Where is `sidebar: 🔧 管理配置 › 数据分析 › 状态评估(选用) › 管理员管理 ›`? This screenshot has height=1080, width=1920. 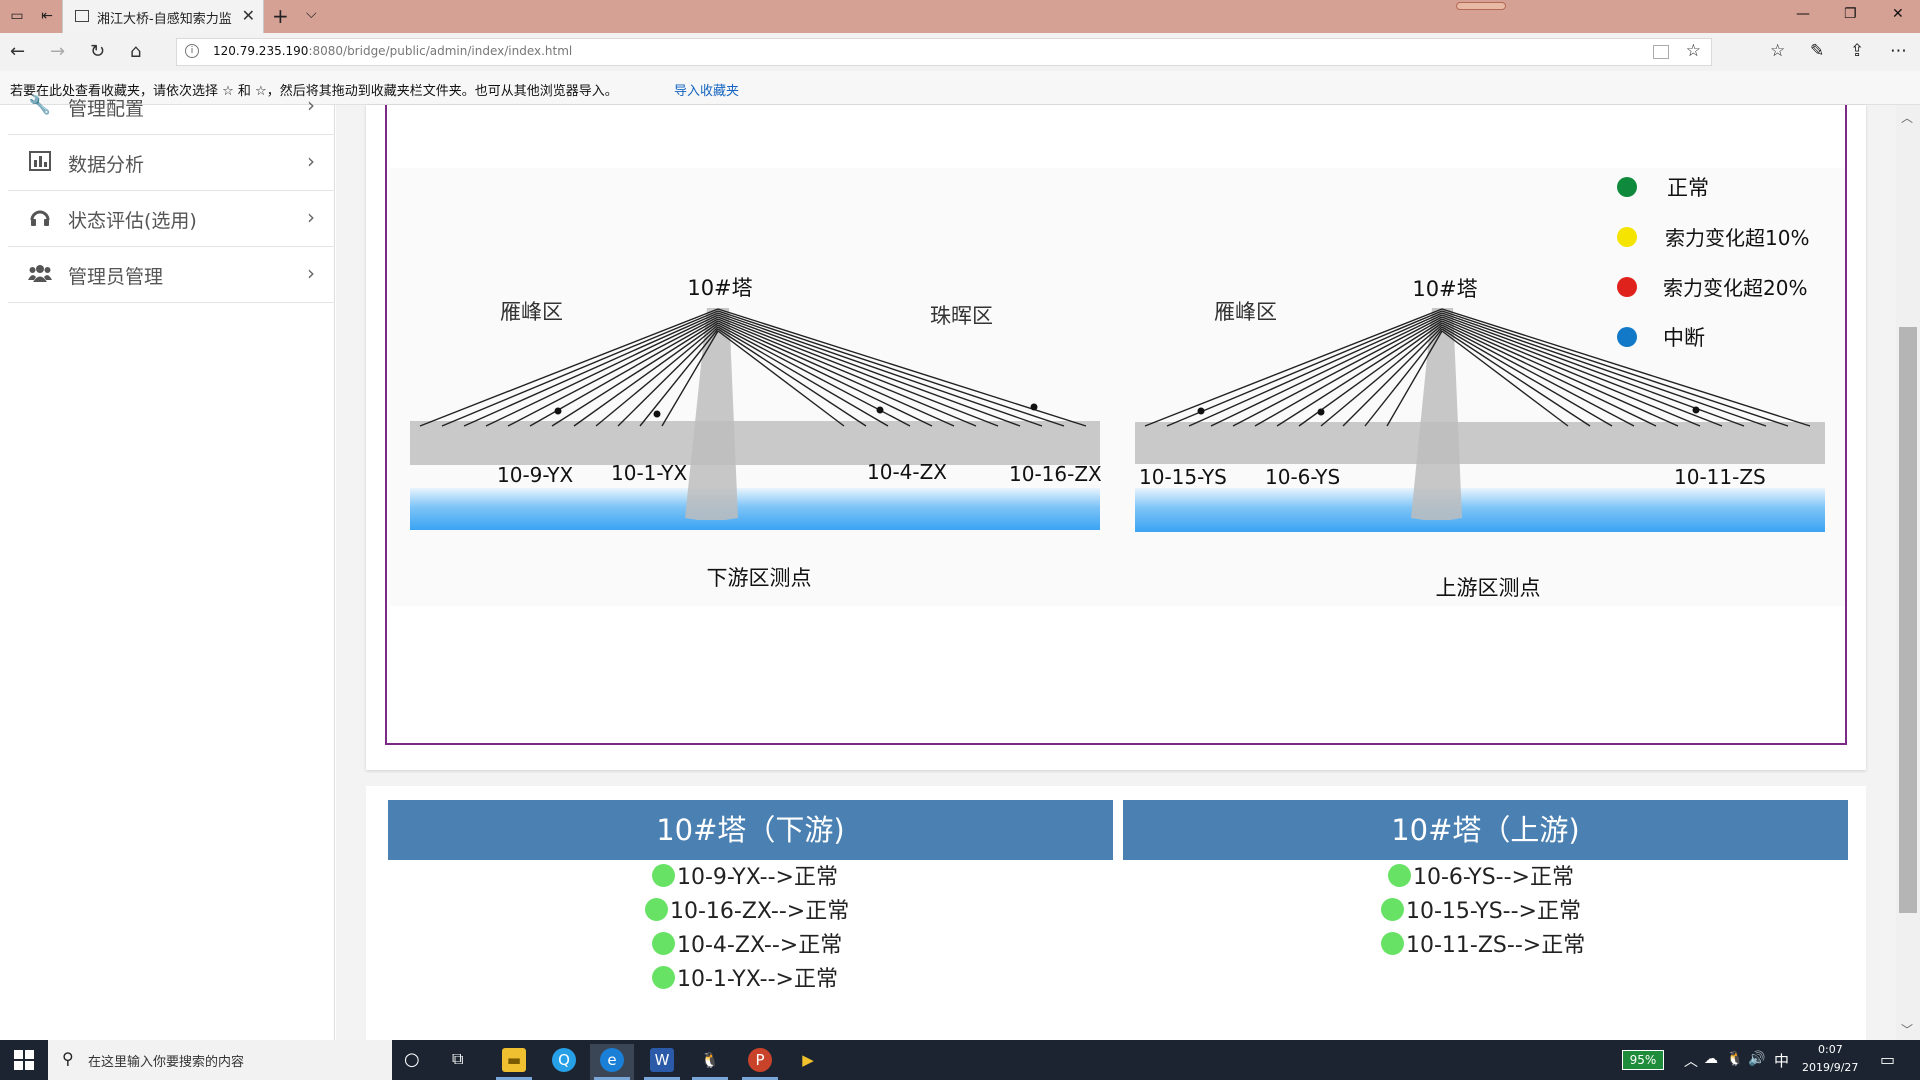
sidebar: 🔧 管理配置 › 数据分析 › 状态评估(选用) › 管理员管理 › is located at coordinates (171, 566).